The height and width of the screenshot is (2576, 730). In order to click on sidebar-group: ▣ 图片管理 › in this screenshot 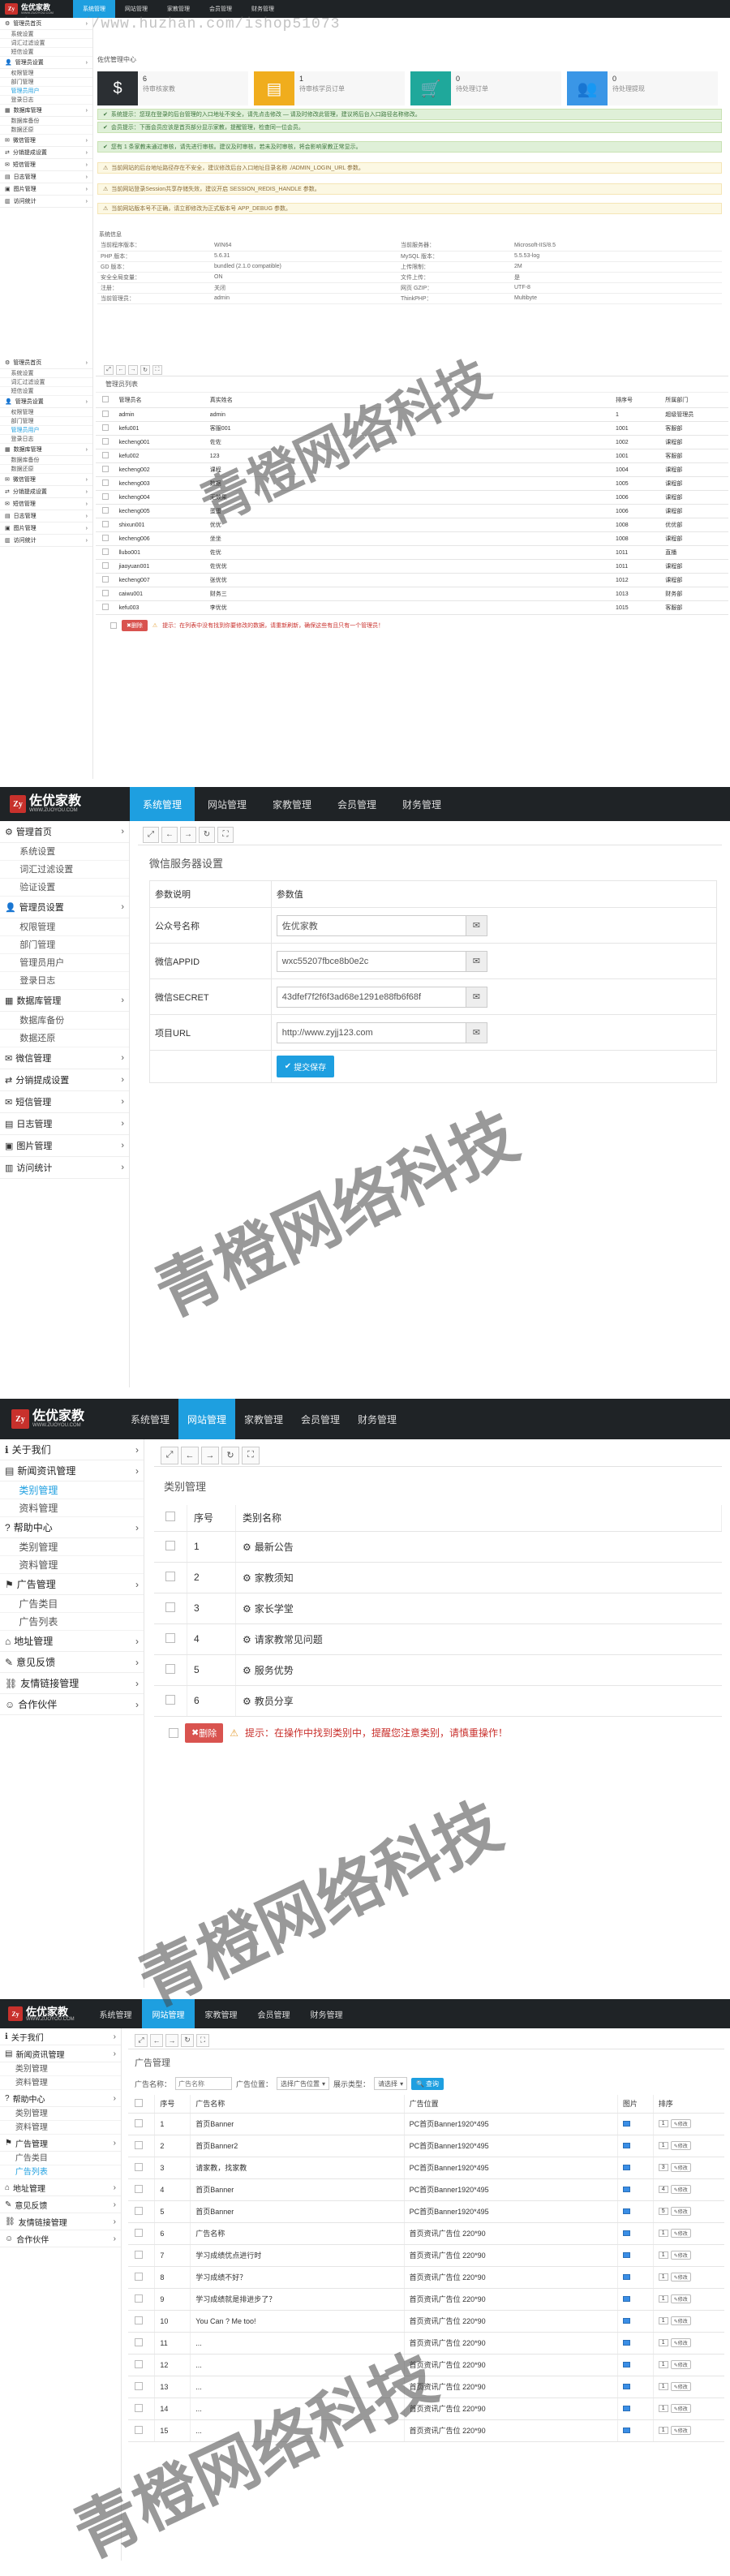, I will do `click(64, 1146)`.